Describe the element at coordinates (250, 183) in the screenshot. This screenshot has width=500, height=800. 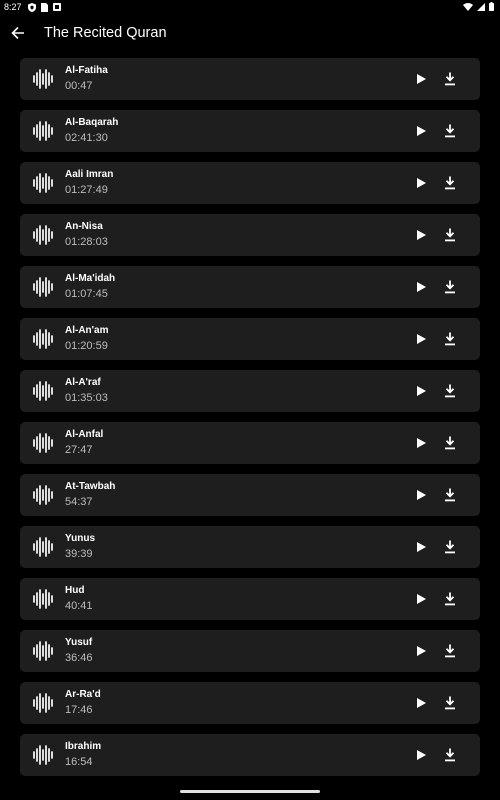
I see `track-row: Aali Imran 01:27:49` at that location.